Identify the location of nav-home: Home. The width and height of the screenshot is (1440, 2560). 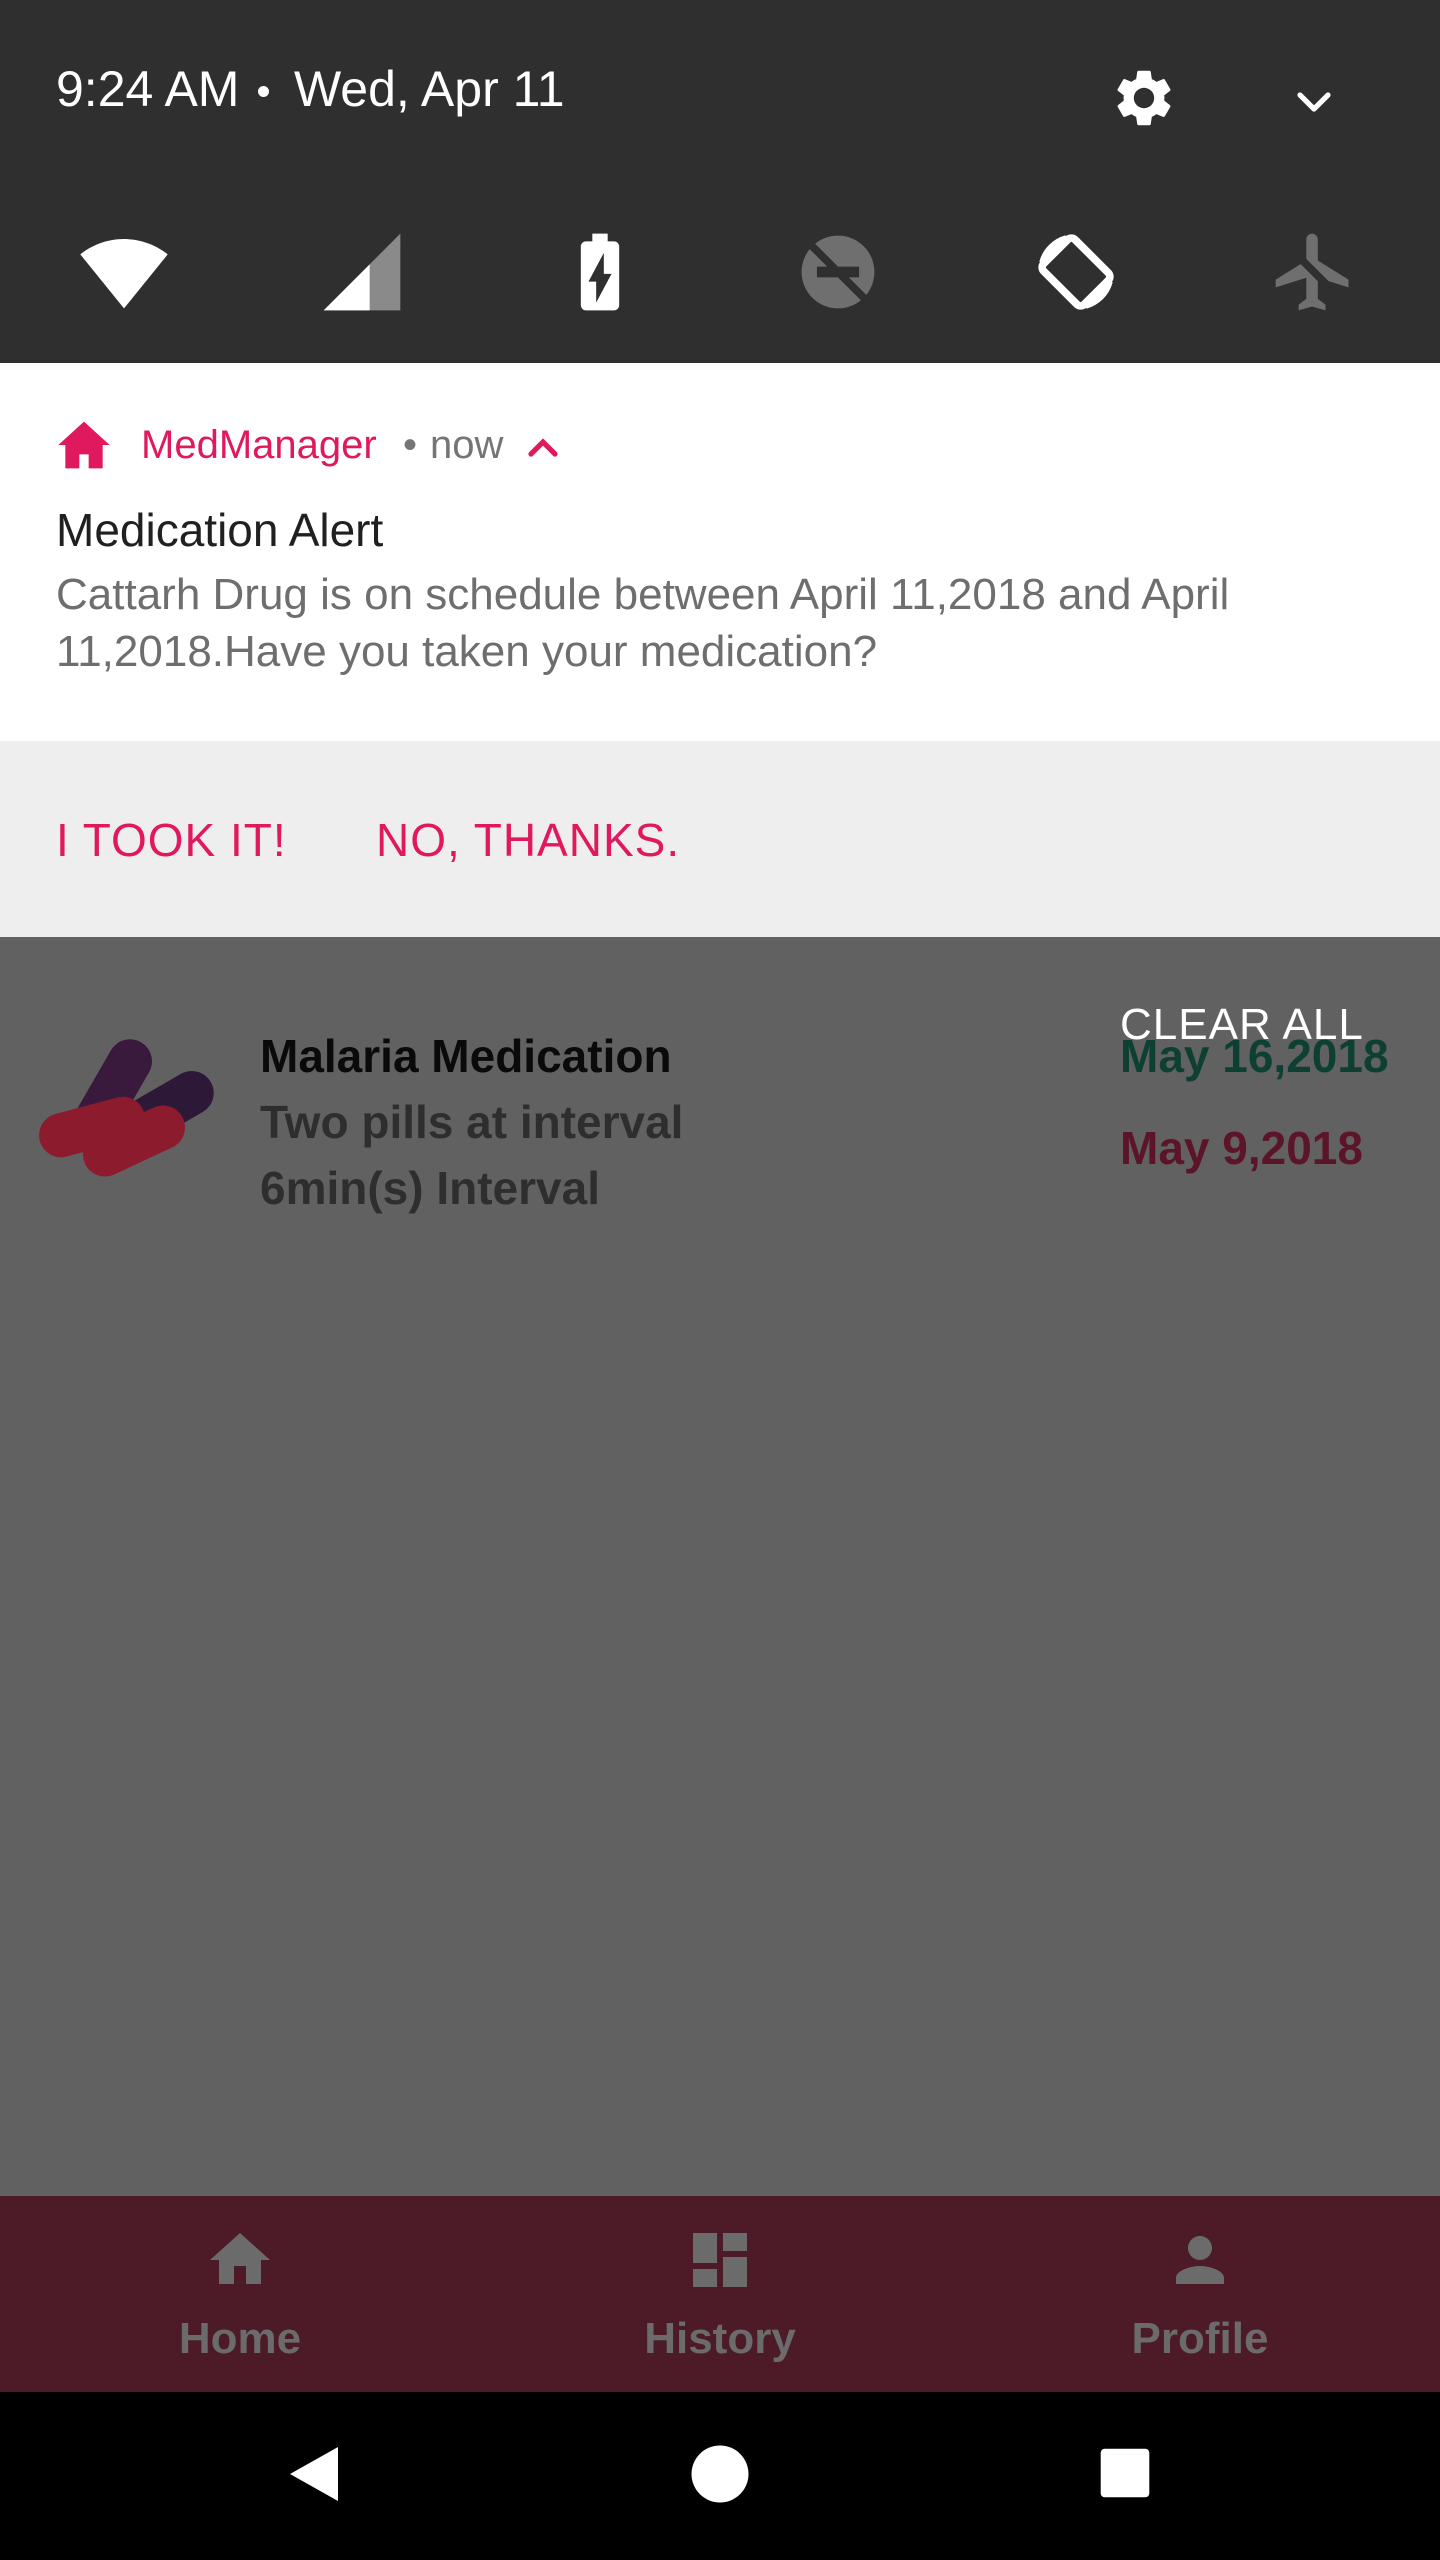
(240, 2294).